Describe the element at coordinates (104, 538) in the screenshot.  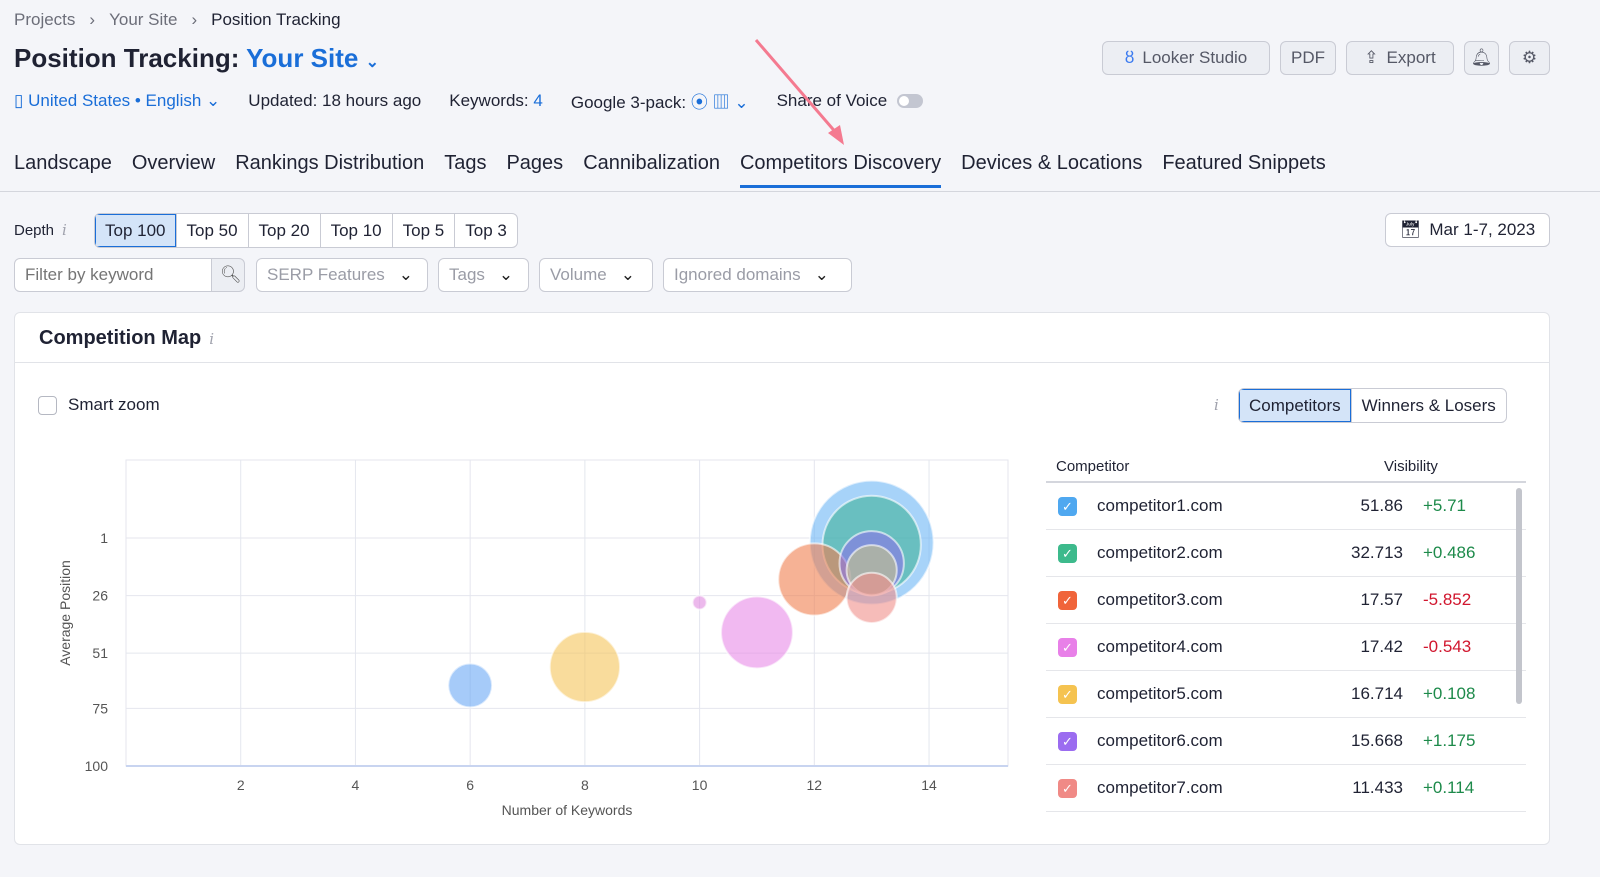
I see `y-tick-label: 1` at that location.